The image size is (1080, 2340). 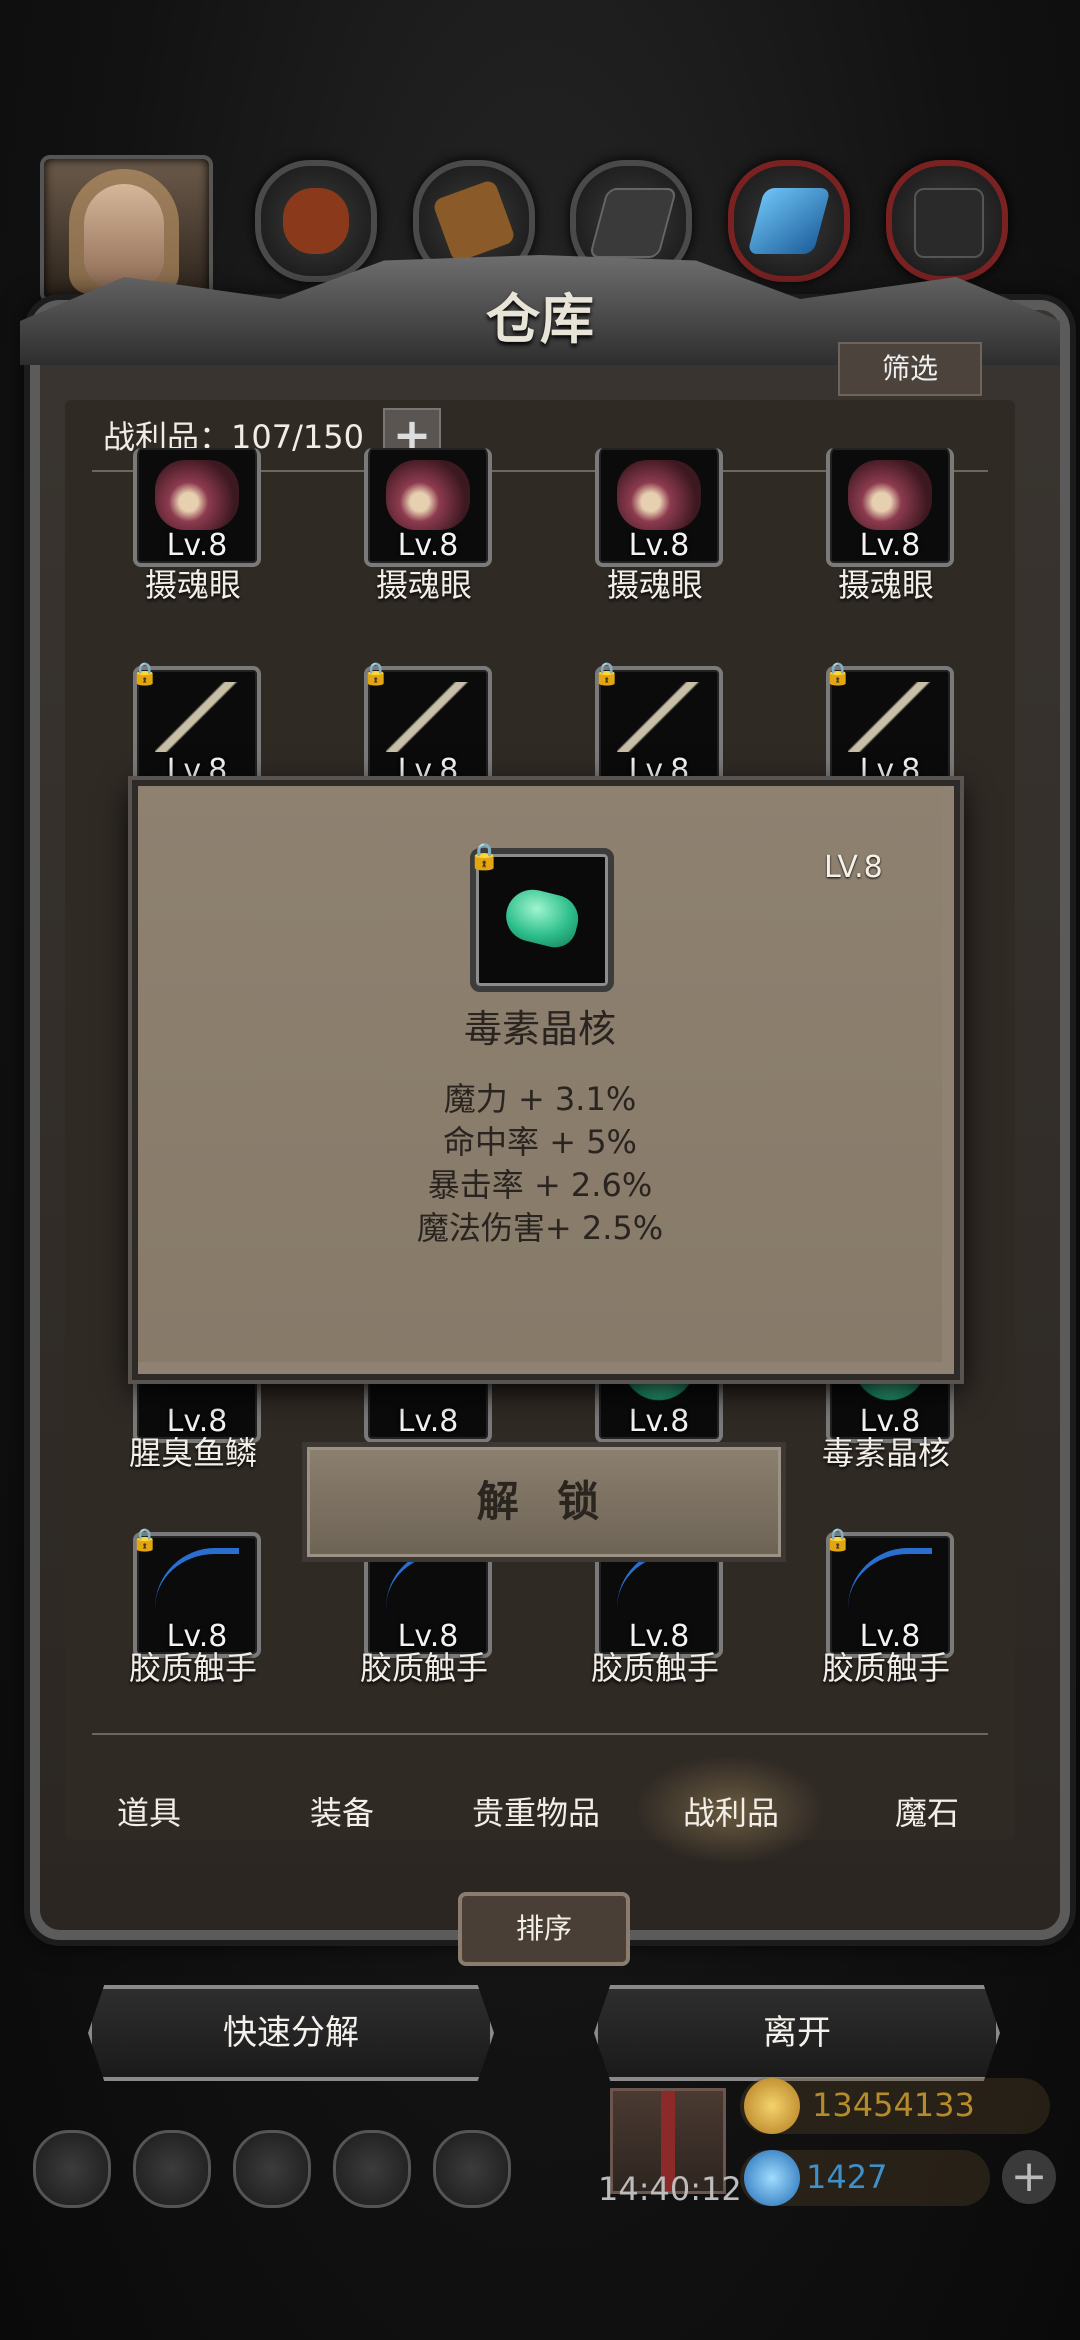 What do you see at coordinates (797, 2033) in the screenshot?
I see `leave-button: 离开` at bounding box center [797, 2033].